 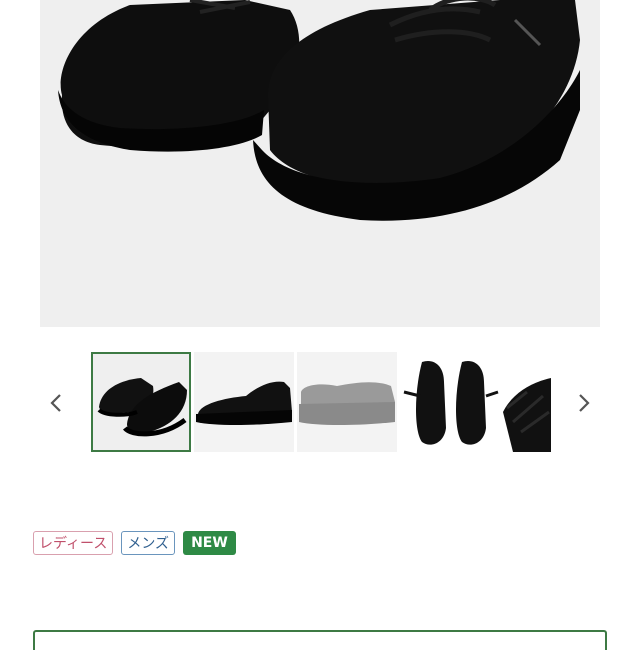 I want to click on chevron-right-icon, so click(x=584, y=403).